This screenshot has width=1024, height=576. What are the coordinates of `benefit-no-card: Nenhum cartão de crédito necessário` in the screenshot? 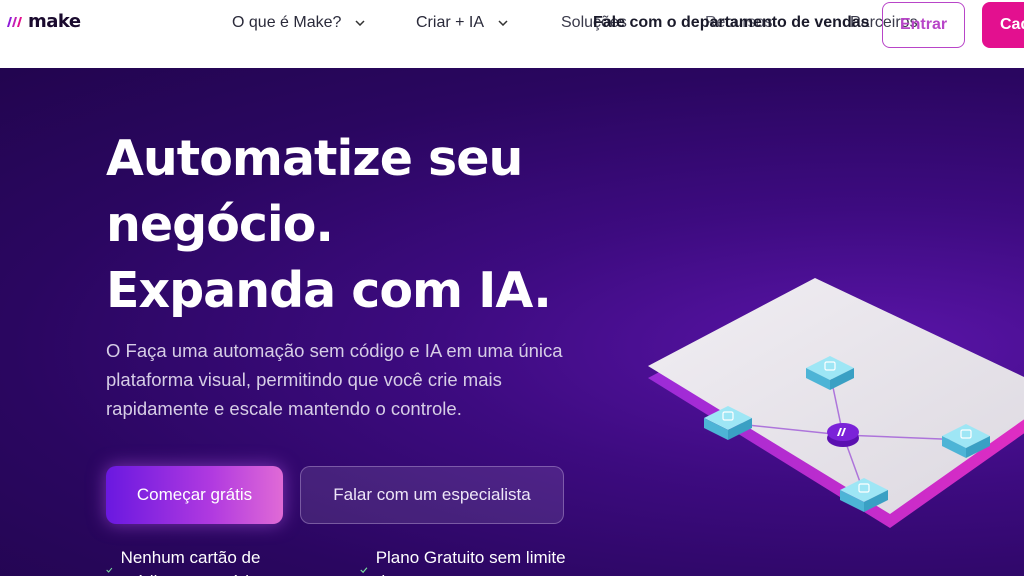 It's located at (206, 561).